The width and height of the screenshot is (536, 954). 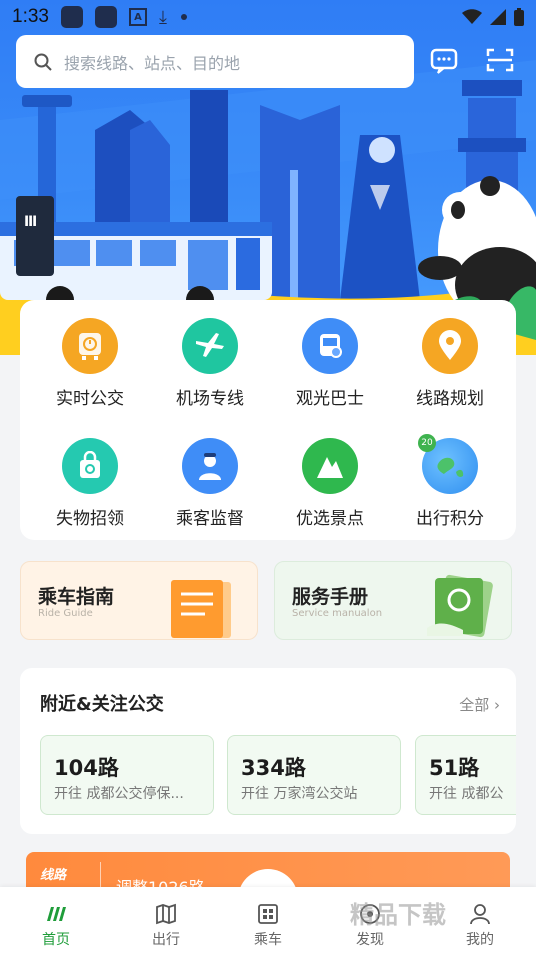 I want to click on service-passenger-supervision: 乘客监督, so click(x=210, y=493).